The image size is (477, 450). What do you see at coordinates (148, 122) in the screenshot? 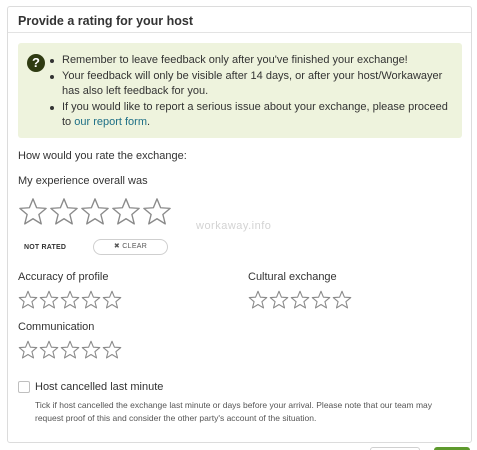
I see `info-item-end: .` at bounding box center [148, 122].